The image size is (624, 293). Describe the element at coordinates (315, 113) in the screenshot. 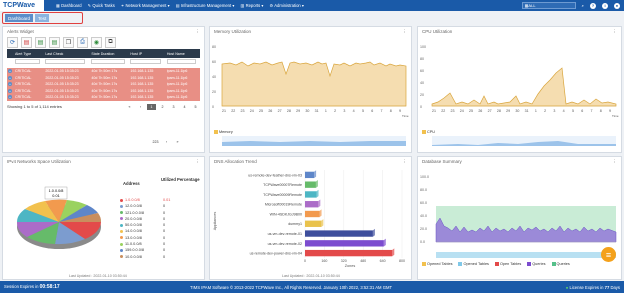

I see `memory-x-axis: 21 22 23 24 25 26 27 28 29 30 31 1 2 3 4 5 6 7 8 9Time` at that location.